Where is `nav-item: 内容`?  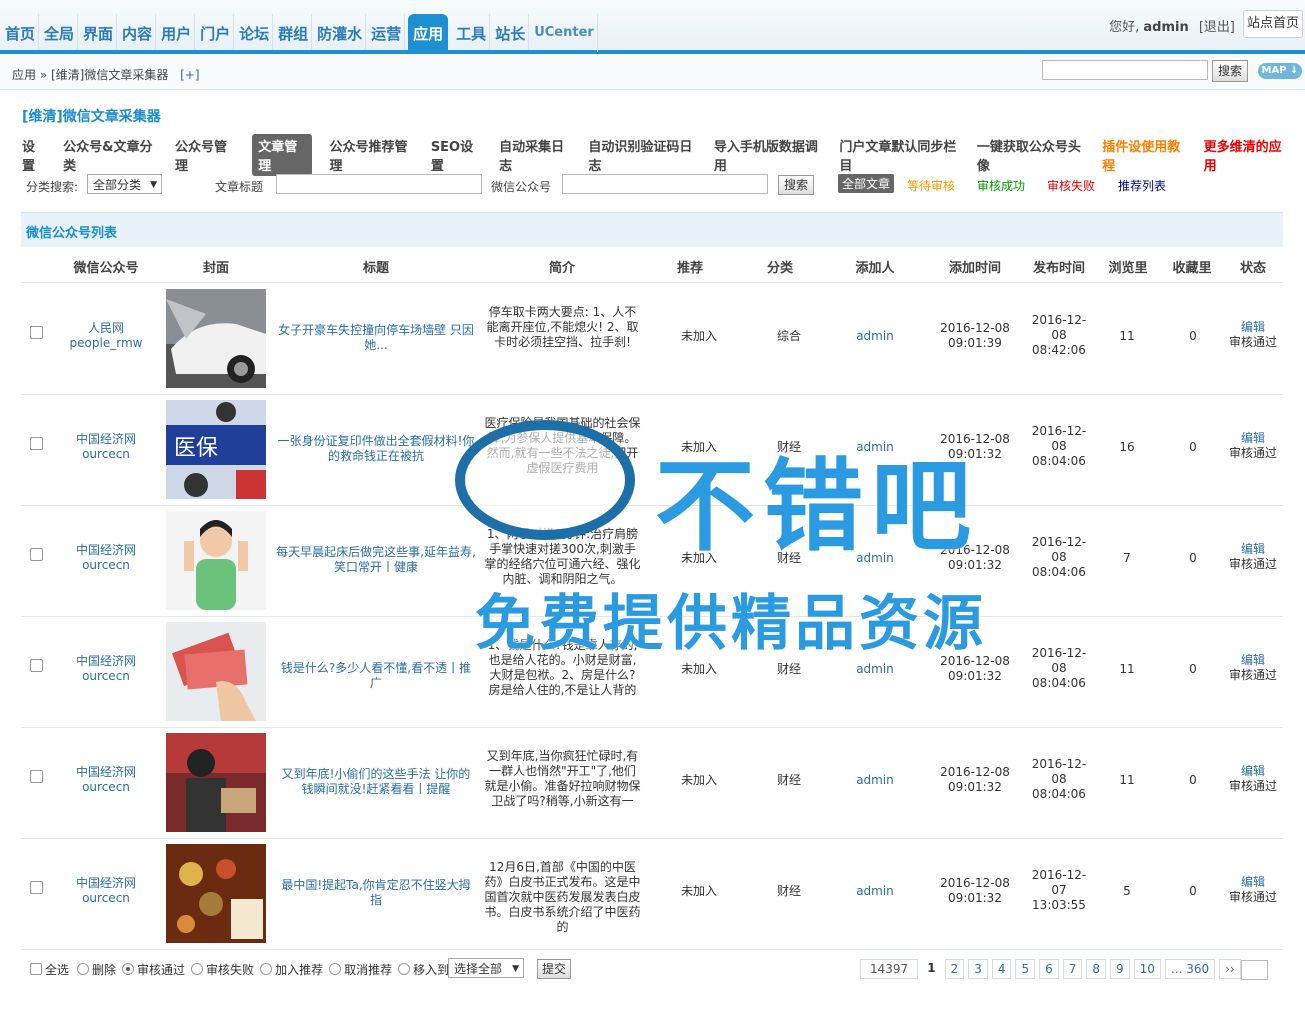 nav-item: 内容 is located at coordinates (137, 32).